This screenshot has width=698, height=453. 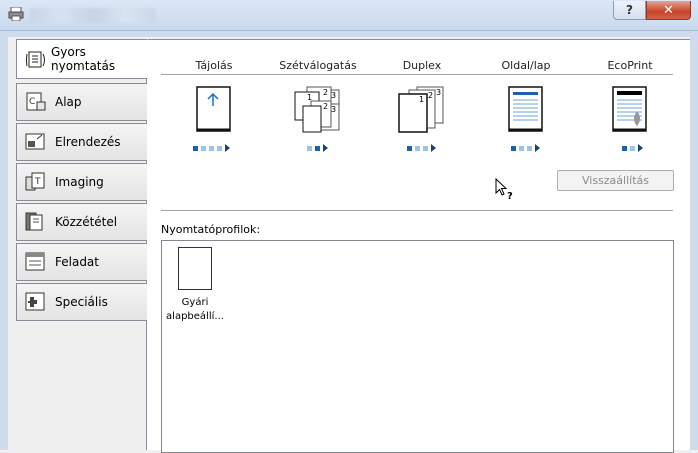 I want to click on tab-quick-print: Gyors nyomtatás, so click(x=82, y=59).